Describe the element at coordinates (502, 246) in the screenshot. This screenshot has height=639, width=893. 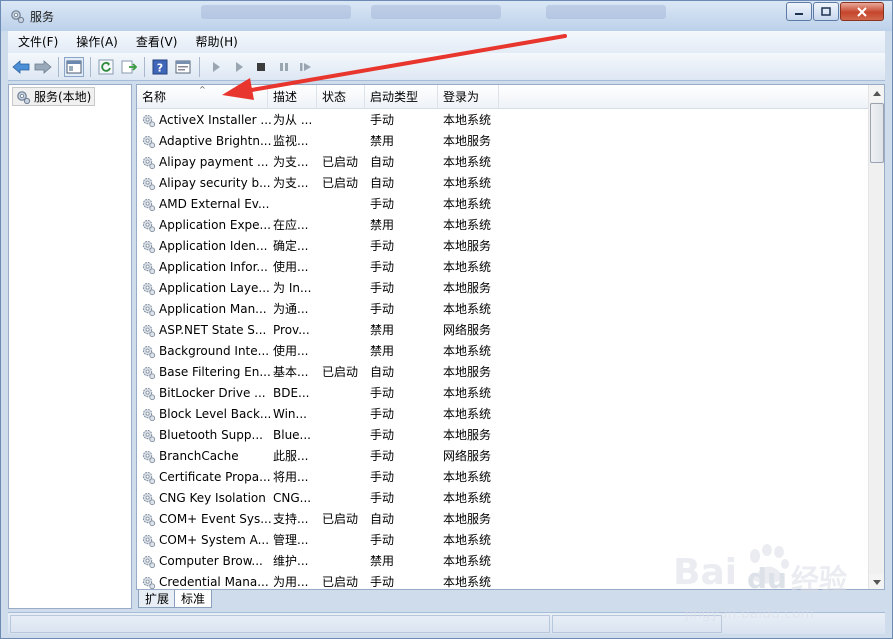
I see `table-row: Application Iden... 确定... 手动 本地服务` at that location.